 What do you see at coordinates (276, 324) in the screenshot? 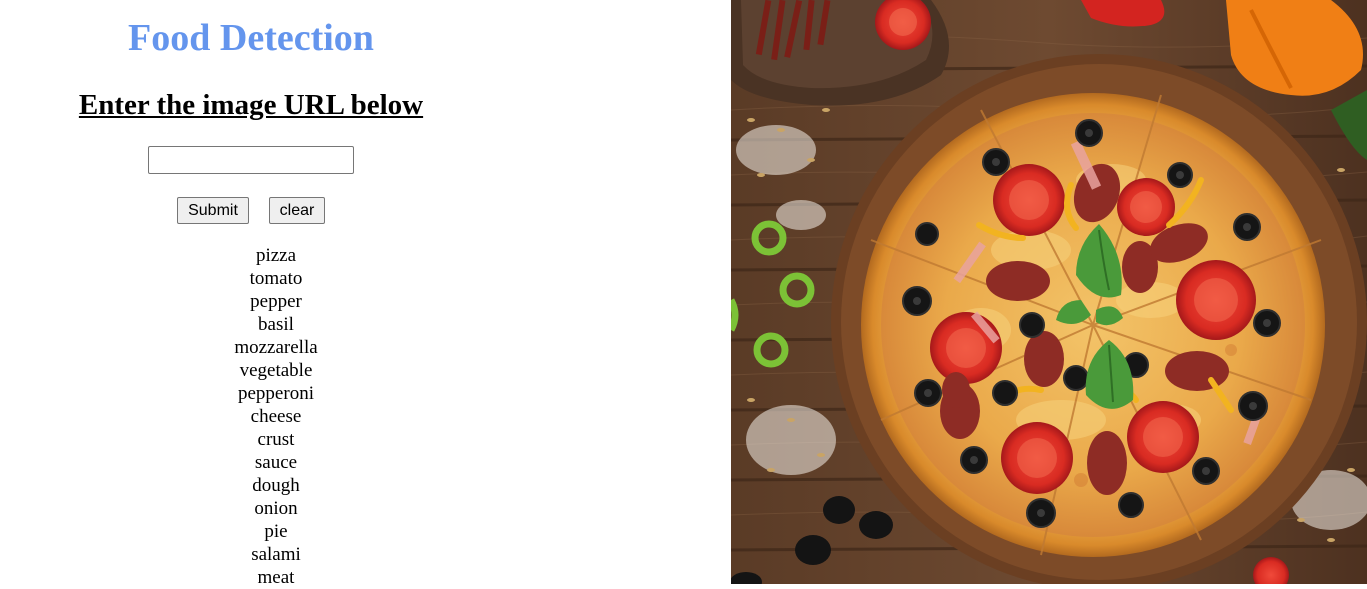
I see `list-item: basil` at bounding box center [276, 324].